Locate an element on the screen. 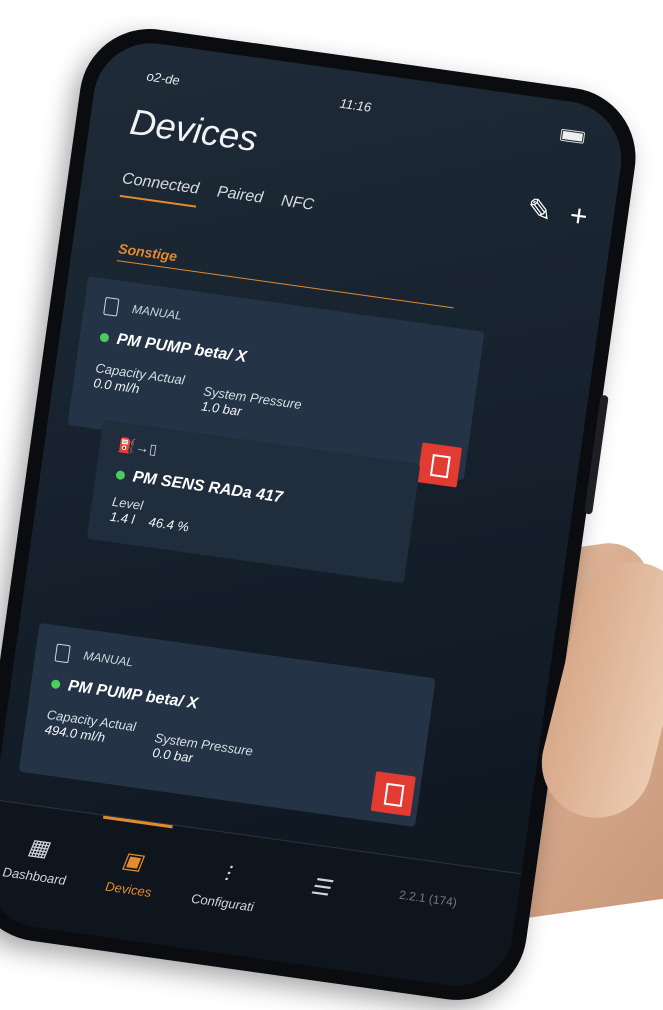  tab-nfc: NFC is located at coordinates (297, 202).